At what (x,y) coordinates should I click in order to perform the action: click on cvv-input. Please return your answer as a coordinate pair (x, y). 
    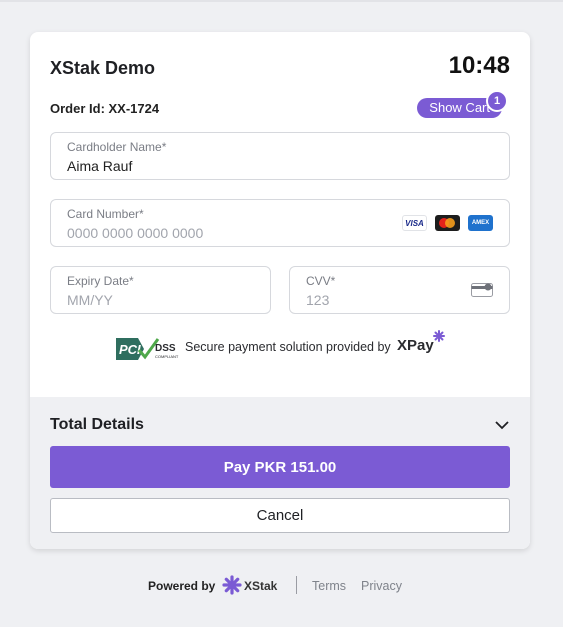
    Looking at the image, I should click on (396, 300).